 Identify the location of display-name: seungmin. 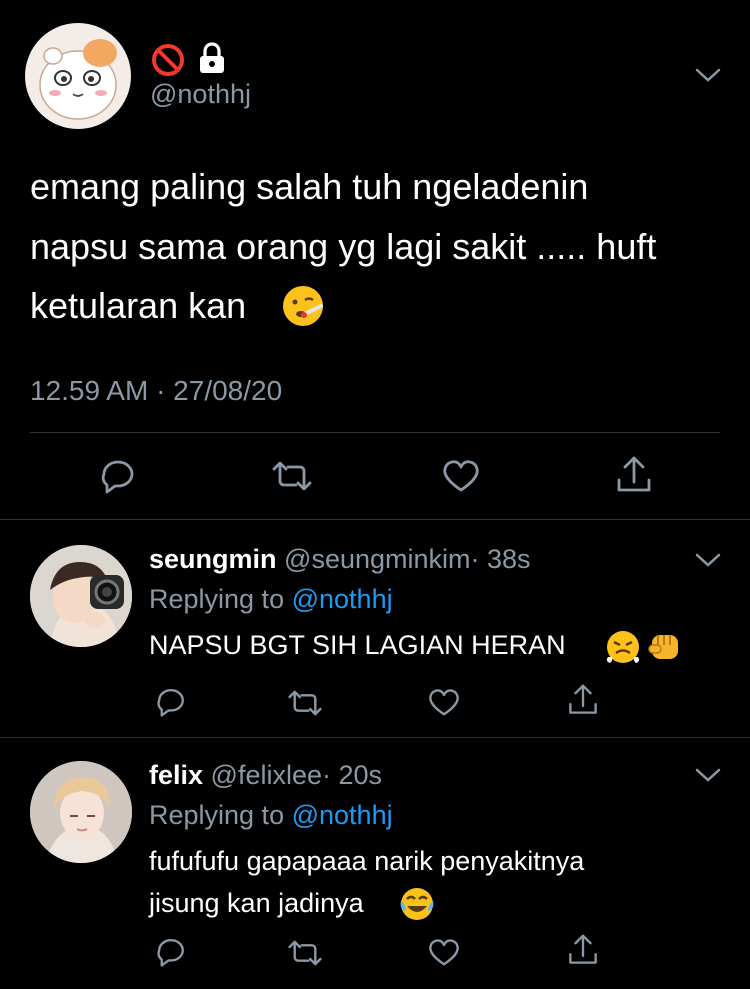
(213, 559).